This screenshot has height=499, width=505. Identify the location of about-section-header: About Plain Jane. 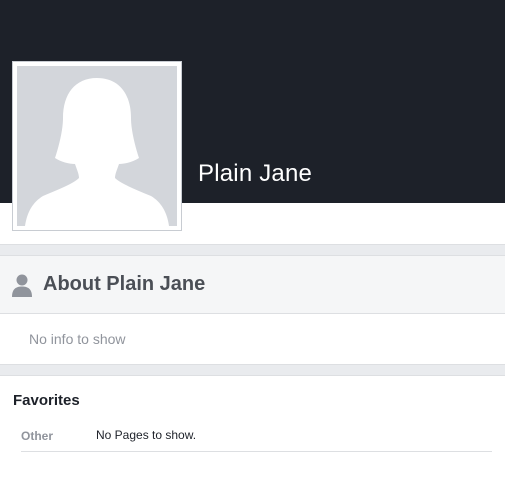
(252, 285).